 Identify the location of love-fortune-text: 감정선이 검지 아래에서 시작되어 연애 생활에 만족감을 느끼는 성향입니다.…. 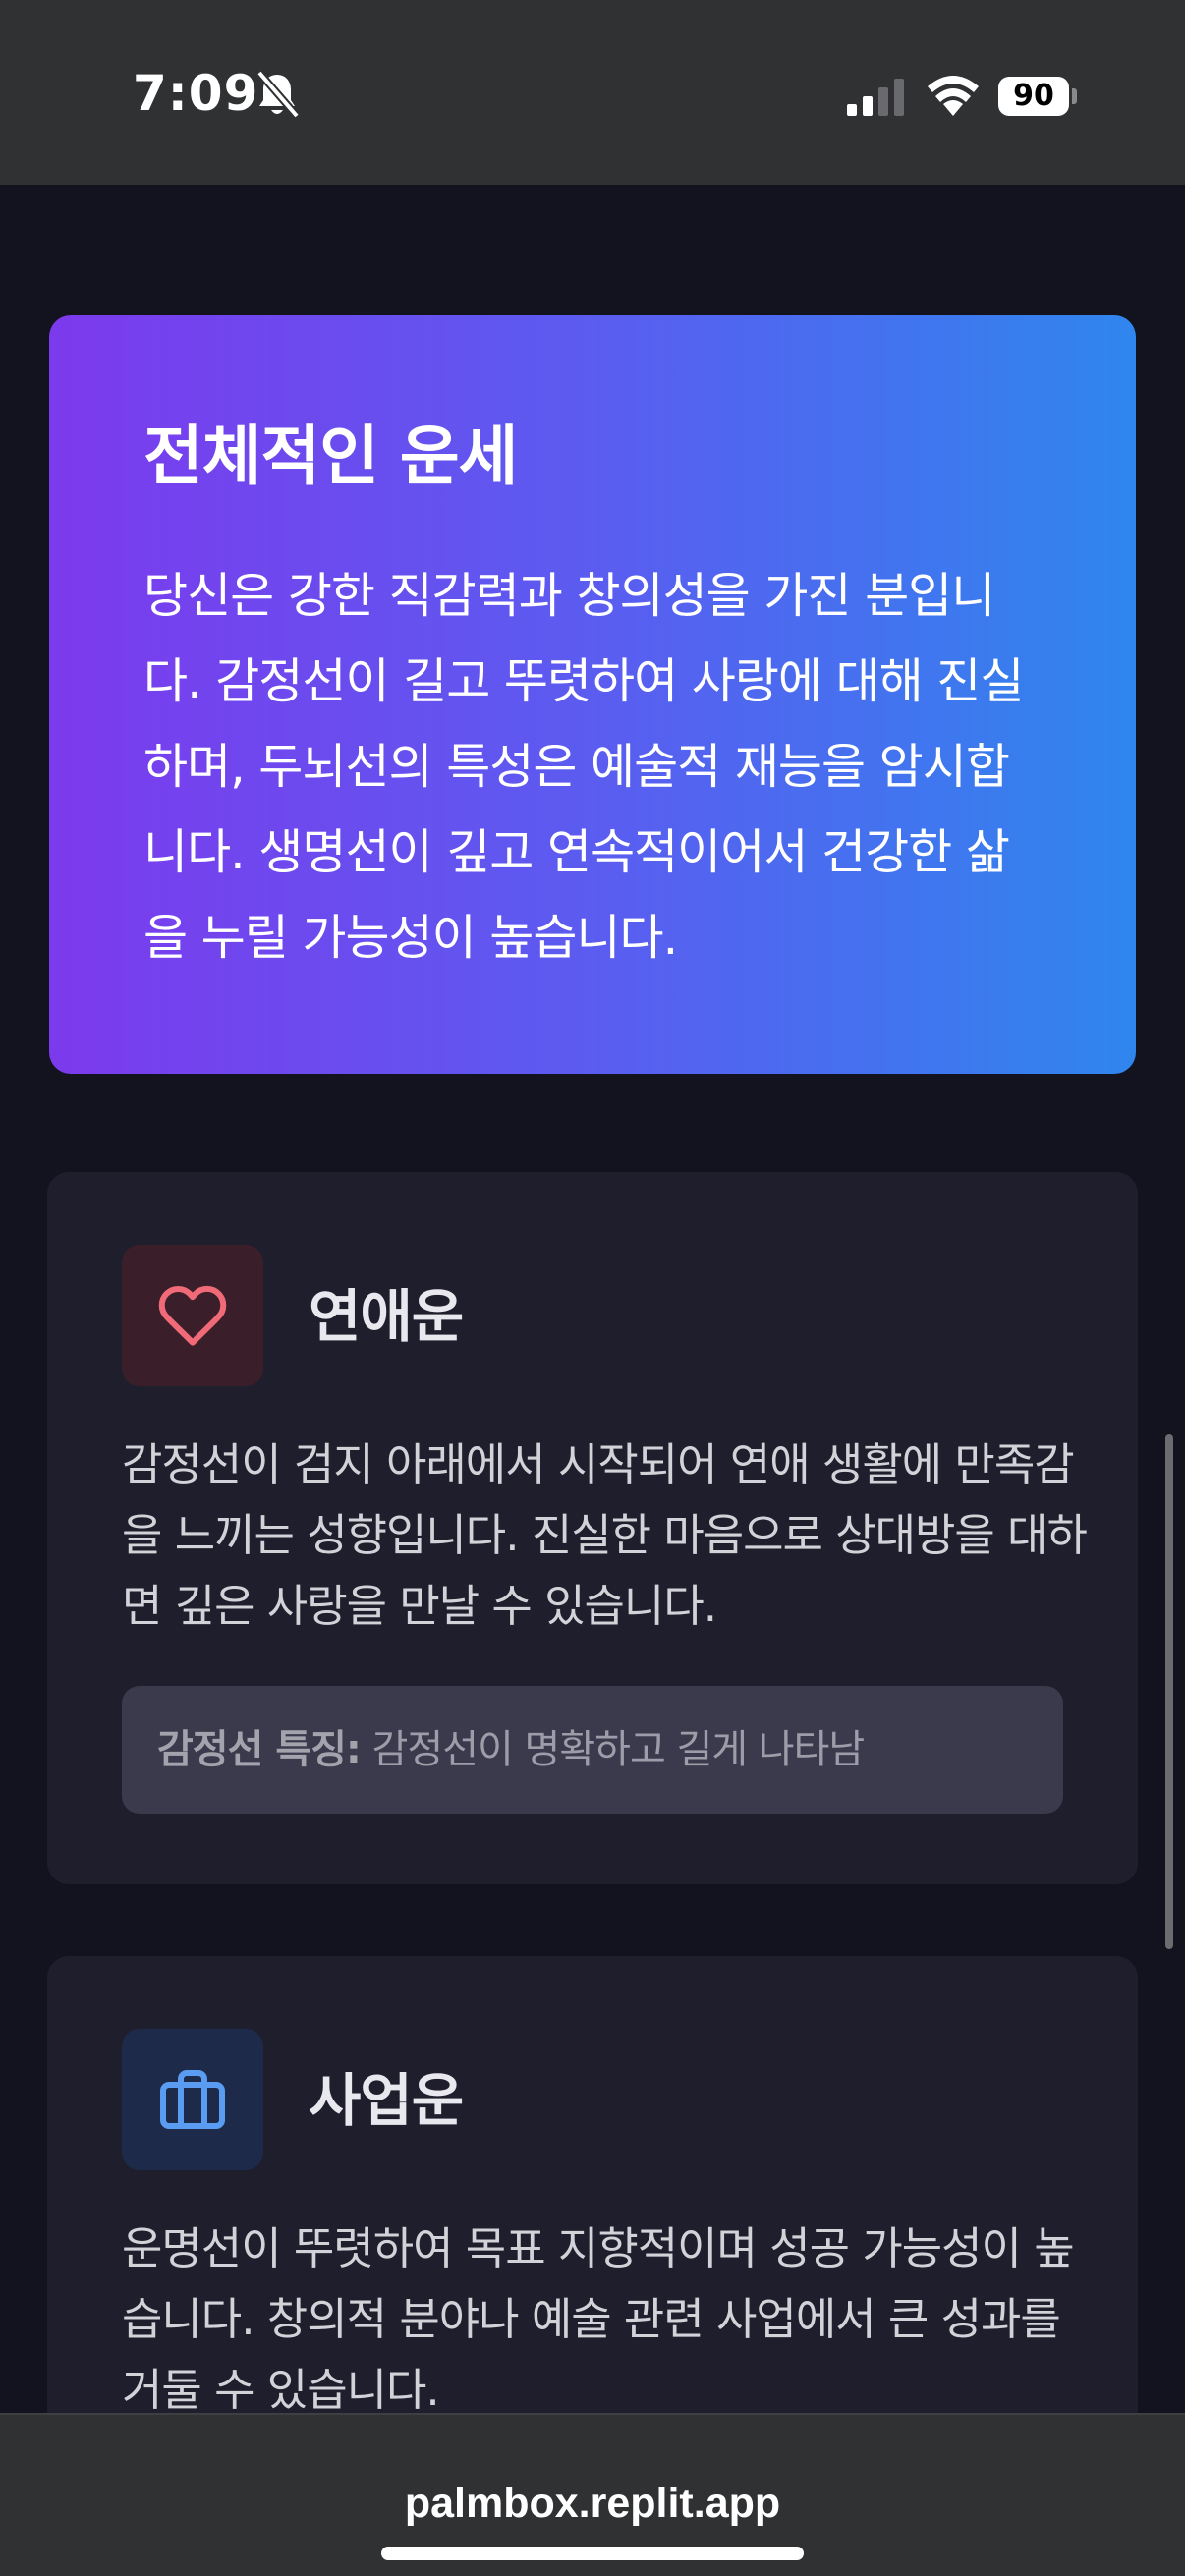
(605, 1535).